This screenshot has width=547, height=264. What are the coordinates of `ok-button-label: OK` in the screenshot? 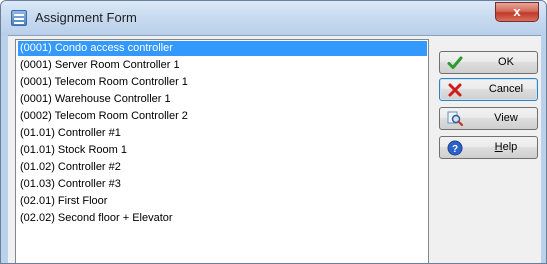 It's located at (506, 62).